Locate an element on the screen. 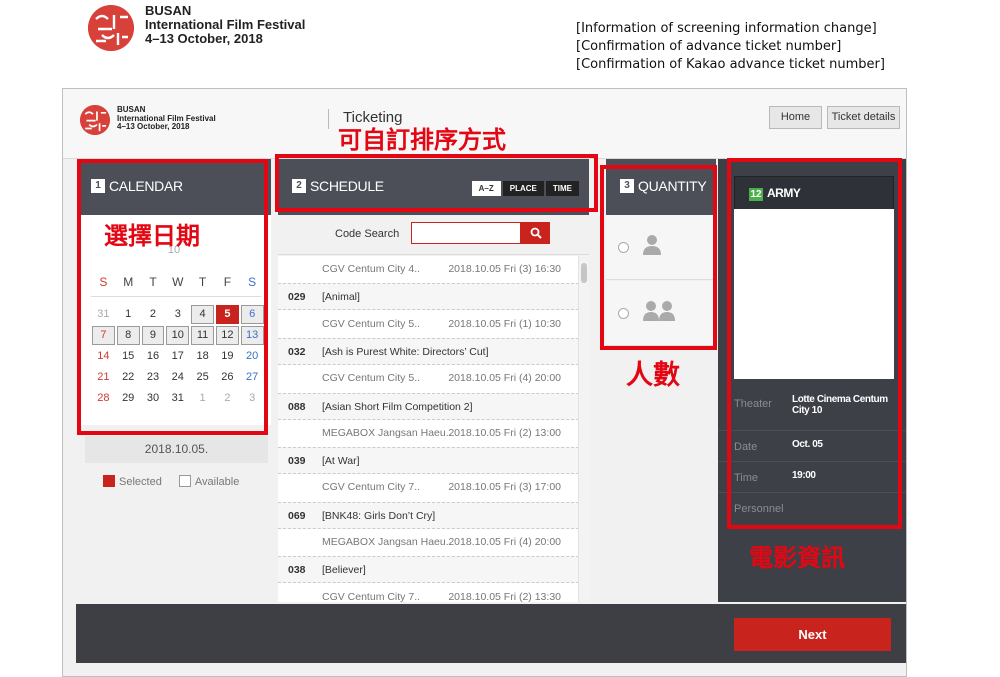 The height and width of the screenshot is (677, 1000). calendar-day: 18 is located at coordinates (202, 357).